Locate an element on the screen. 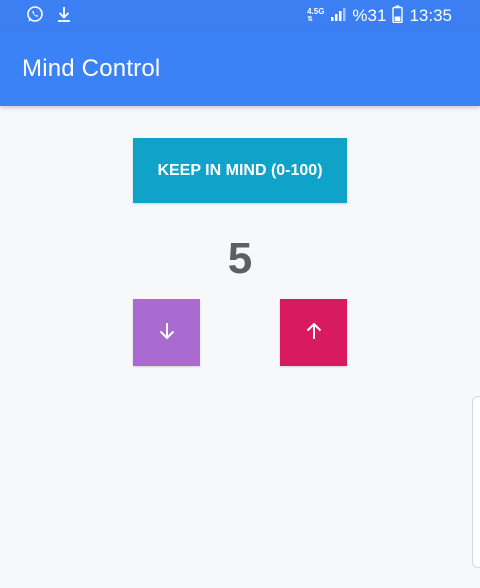  arrow-down-icon is located at coordinates (167, 332).